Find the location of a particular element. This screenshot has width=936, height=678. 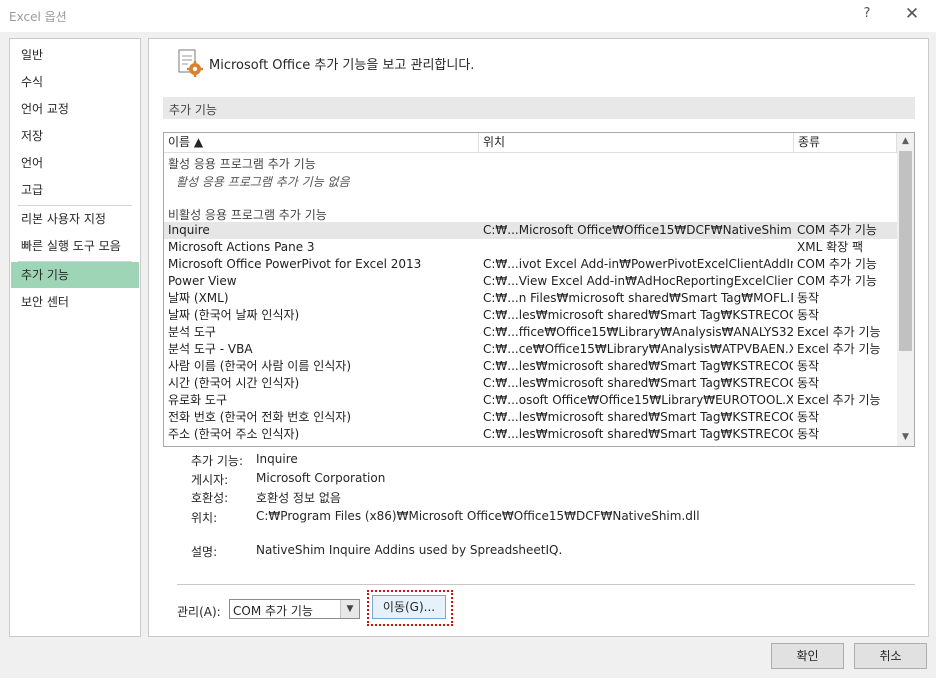

detail-desc-label: 설명: is located at coordinates (204, 552).